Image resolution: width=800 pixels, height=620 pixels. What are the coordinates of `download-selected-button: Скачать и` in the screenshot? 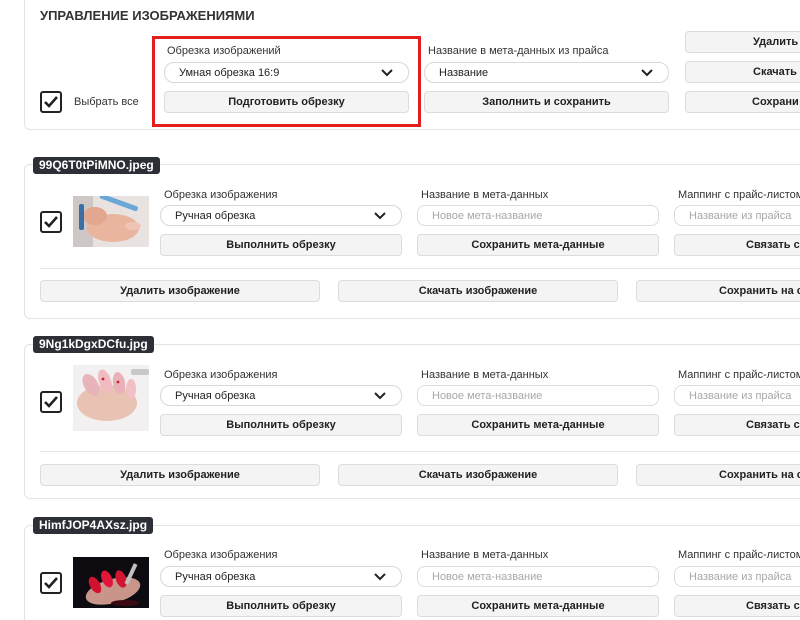 It's located at (742, 72).